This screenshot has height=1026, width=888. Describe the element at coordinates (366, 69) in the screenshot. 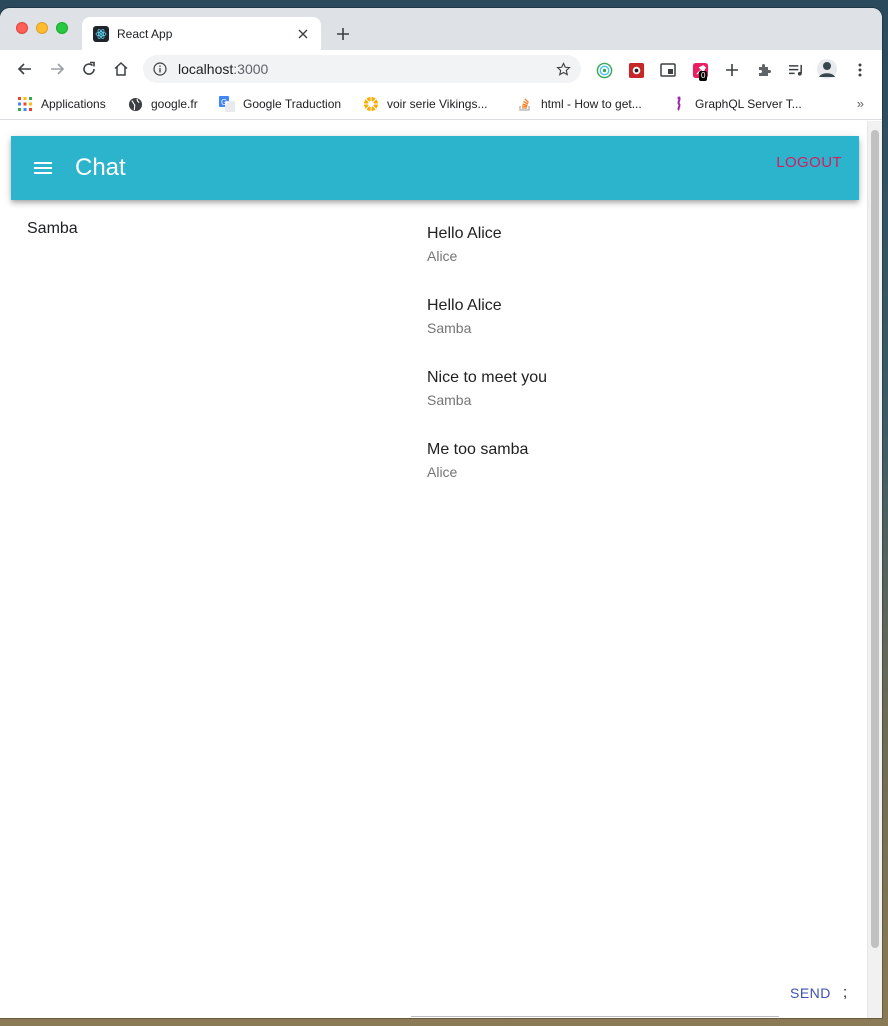

I see `url-text: localhost:3000` at that location.